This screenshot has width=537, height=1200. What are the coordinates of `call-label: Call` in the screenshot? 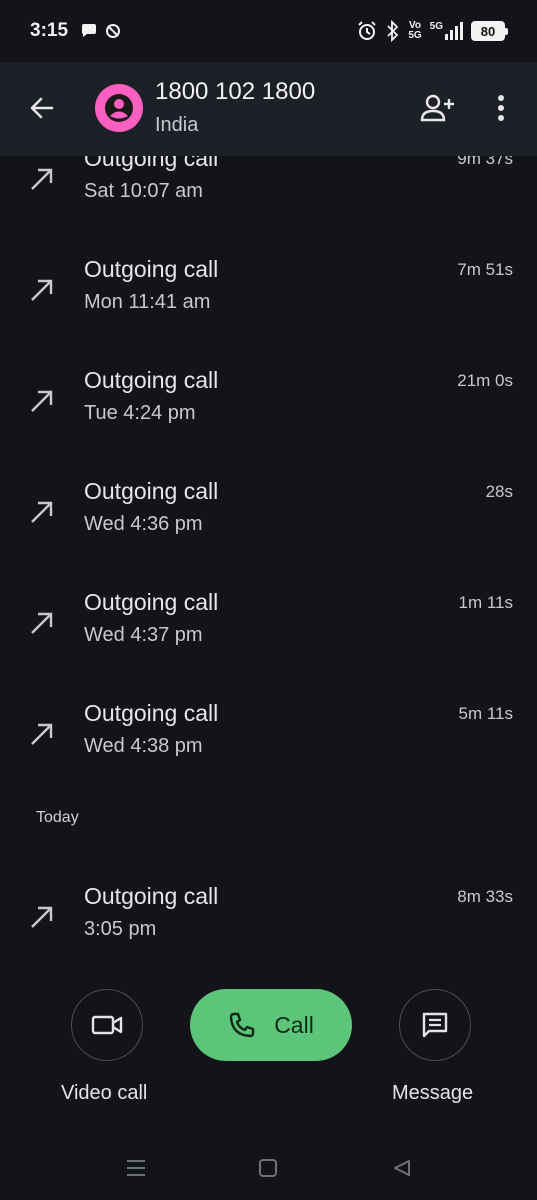 It's located at (294, 1024).